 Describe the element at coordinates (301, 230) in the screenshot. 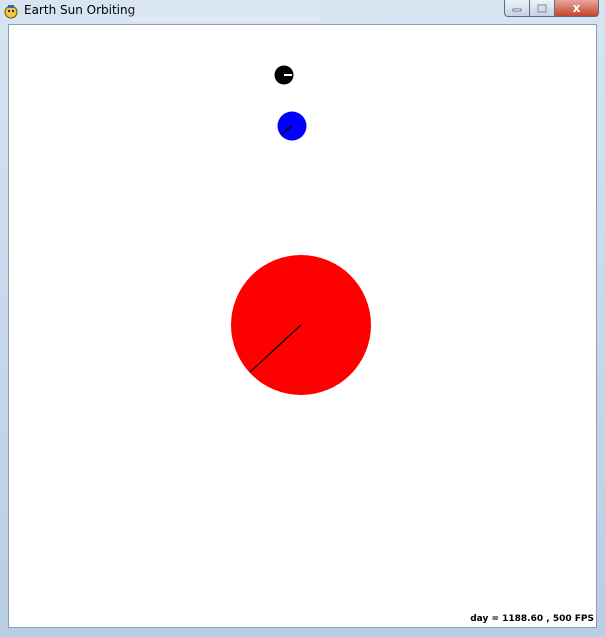

I see `orbit-scene` at that location.